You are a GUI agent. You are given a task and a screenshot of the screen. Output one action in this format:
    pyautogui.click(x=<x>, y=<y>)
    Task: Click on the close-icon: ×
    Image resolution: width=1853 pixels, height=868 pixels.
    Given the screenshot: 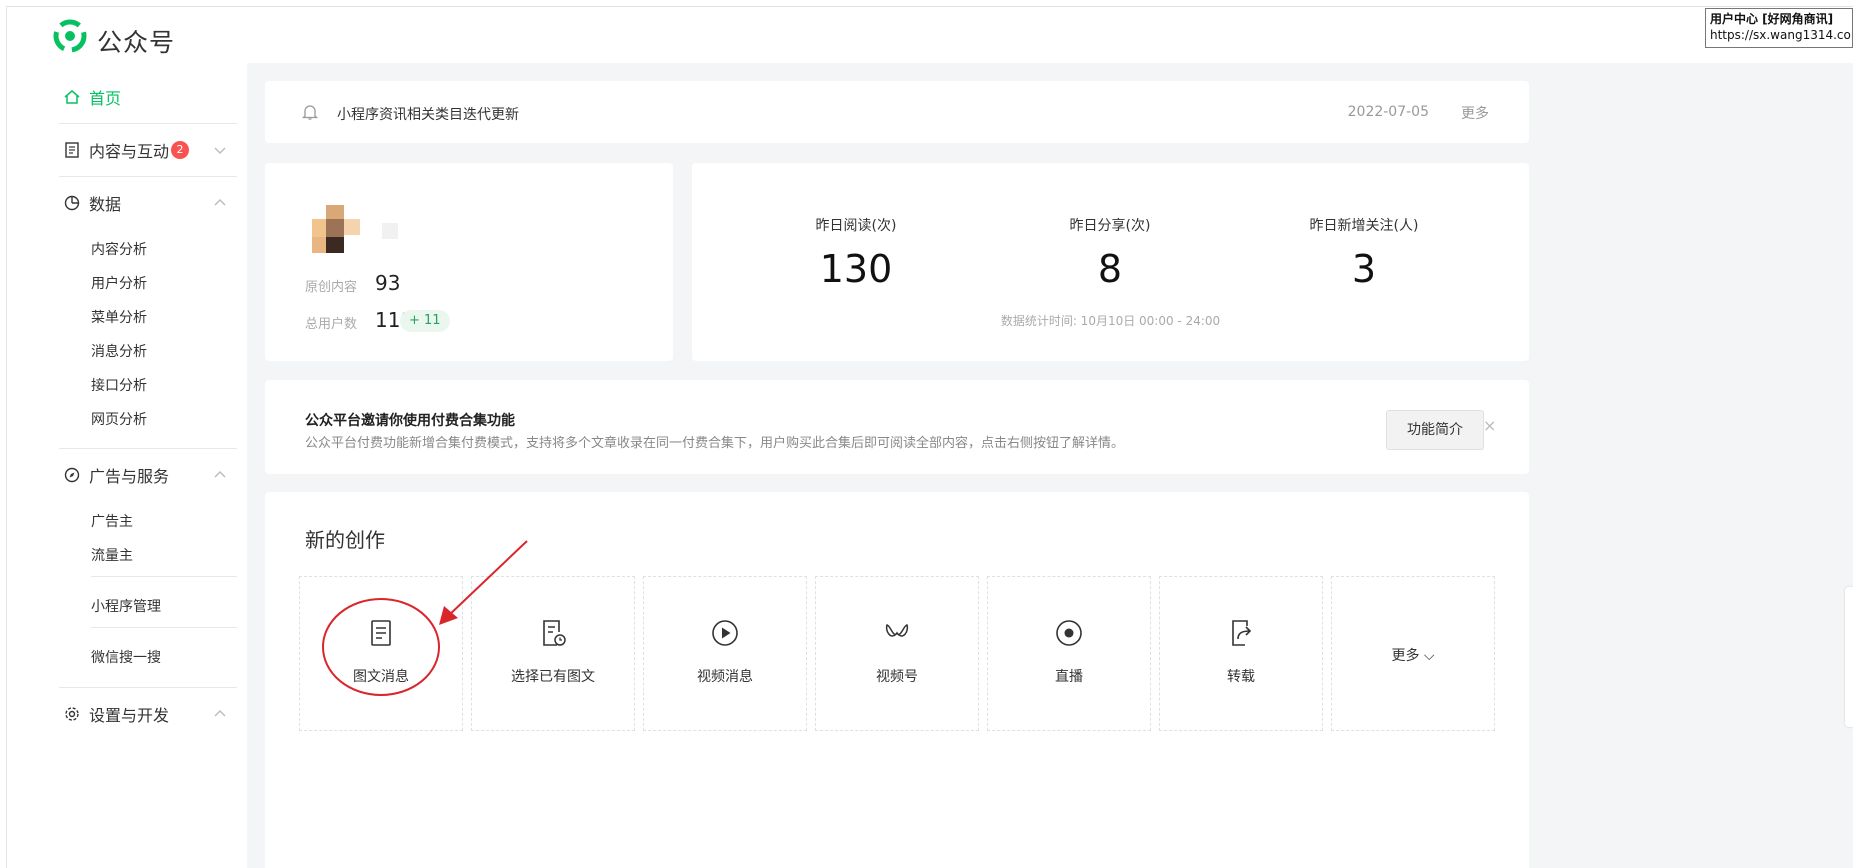 What is the action you would take?
    pyautogui.click(x=1489, y=425)
    